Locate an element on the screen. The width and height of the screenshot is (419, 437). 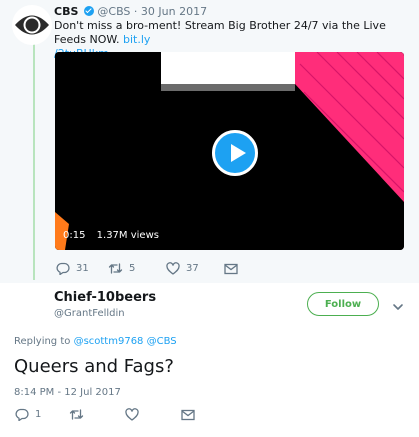
author-name: Chief-10beers is located at coordinates (105, 297).